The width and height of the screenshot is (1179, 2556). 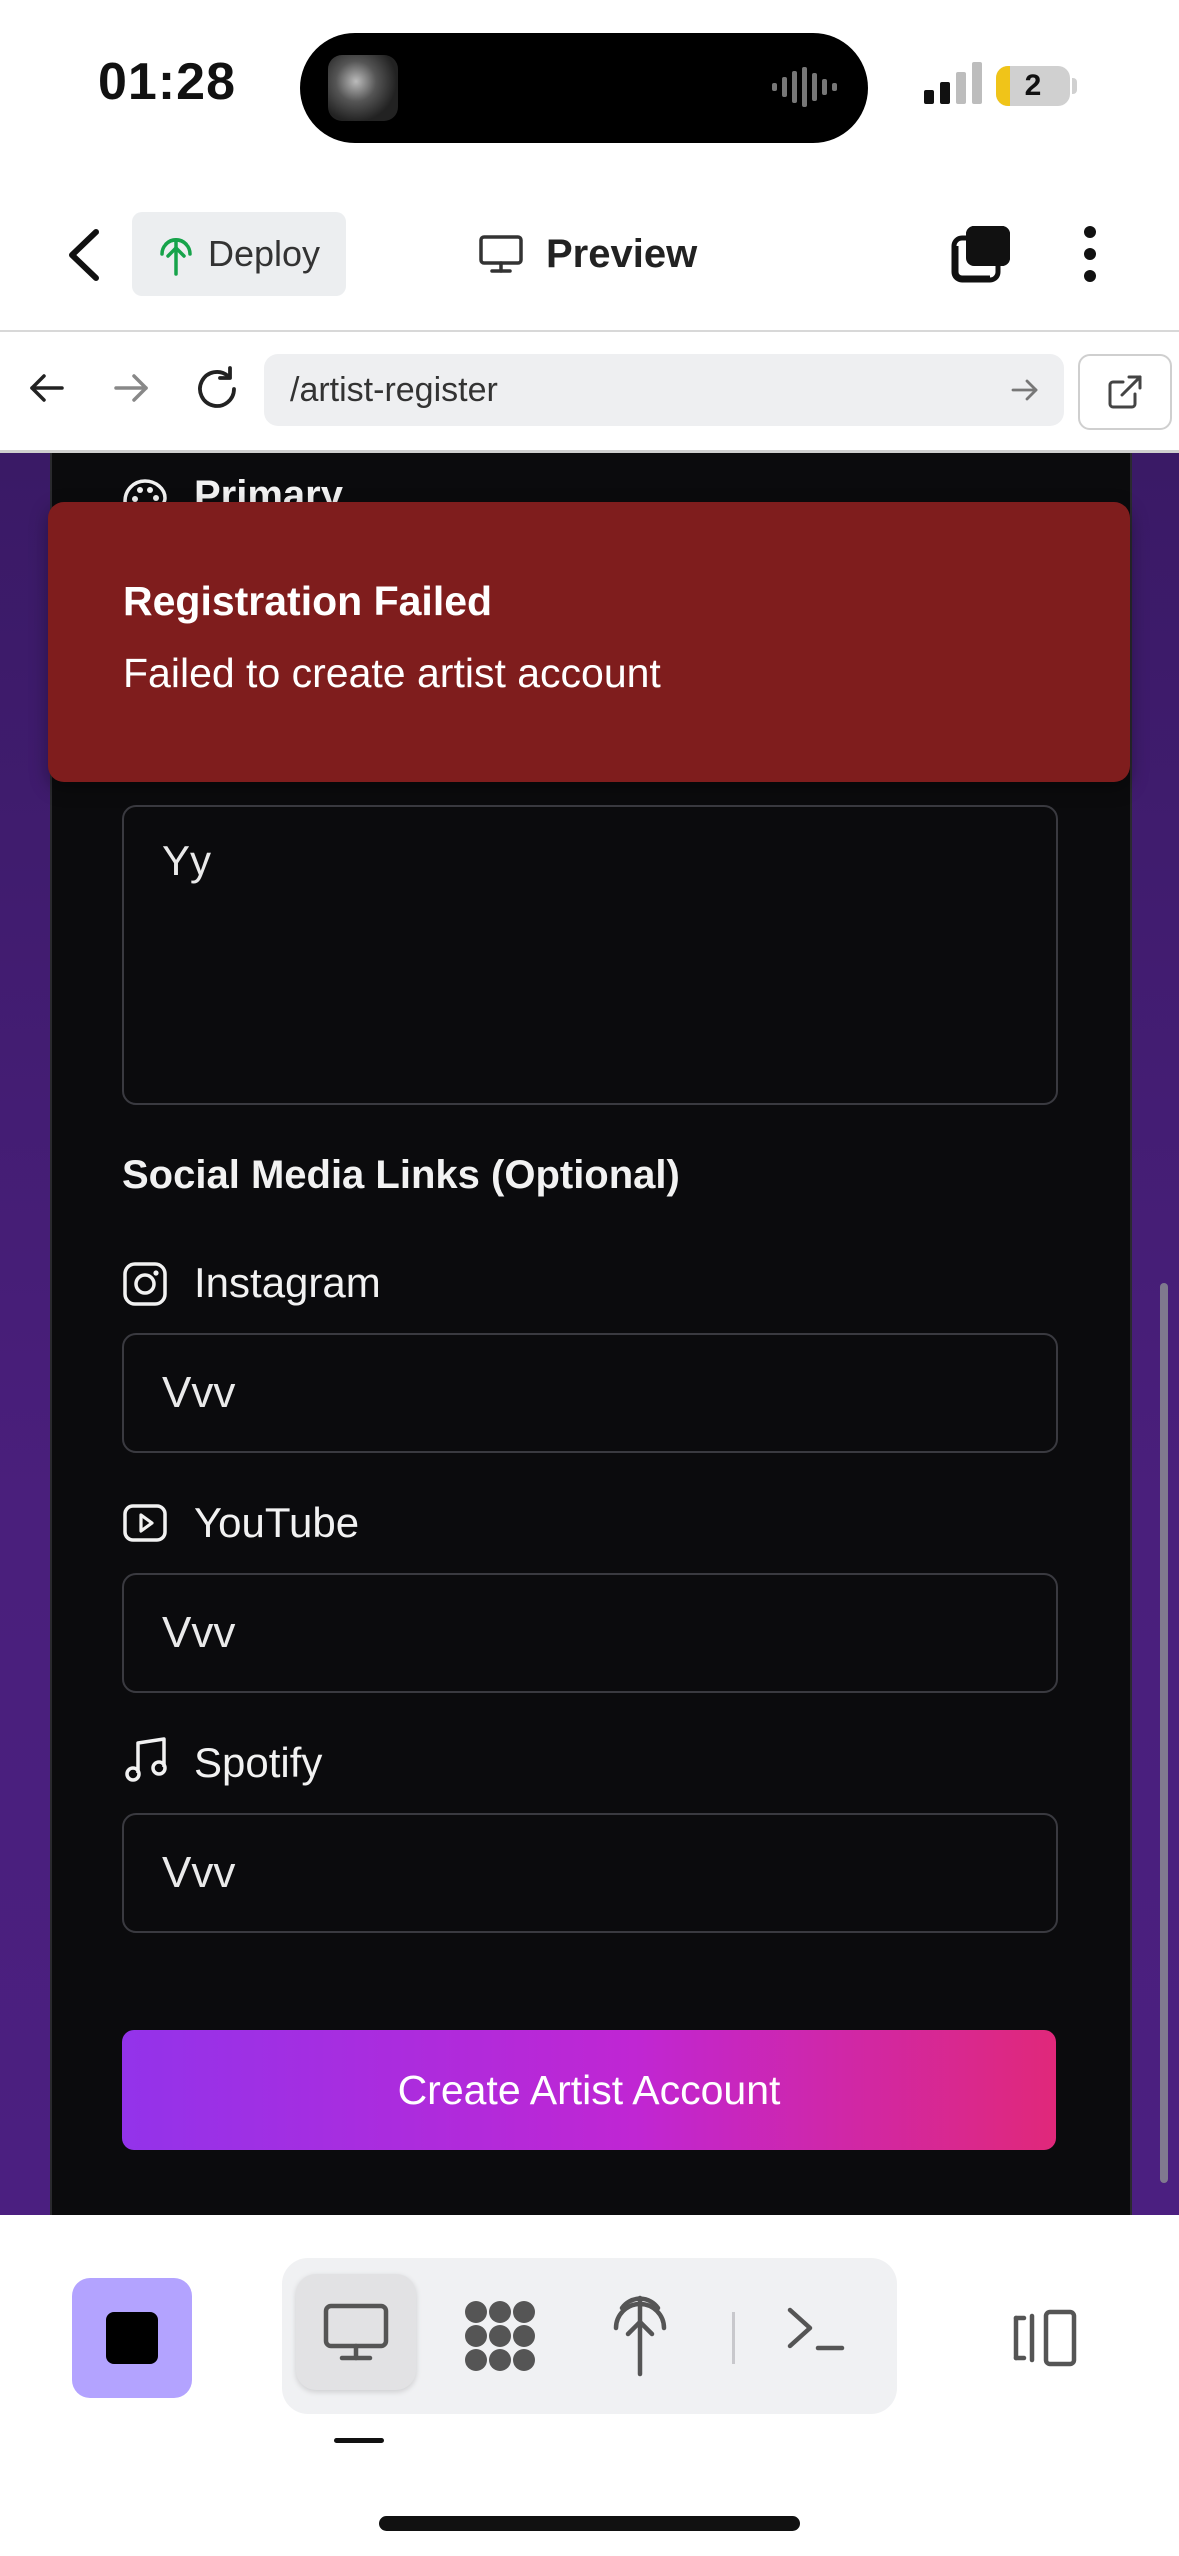 I want to click on battery-cap, so click(x=1074, y=86).